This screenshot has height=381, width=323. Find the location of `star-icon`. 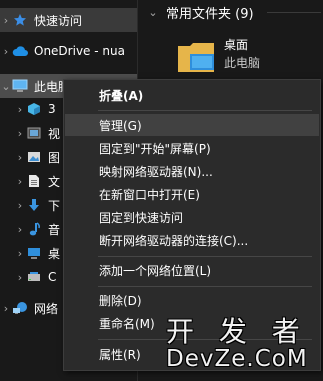

star-icon is located at coordinates (20, 20).